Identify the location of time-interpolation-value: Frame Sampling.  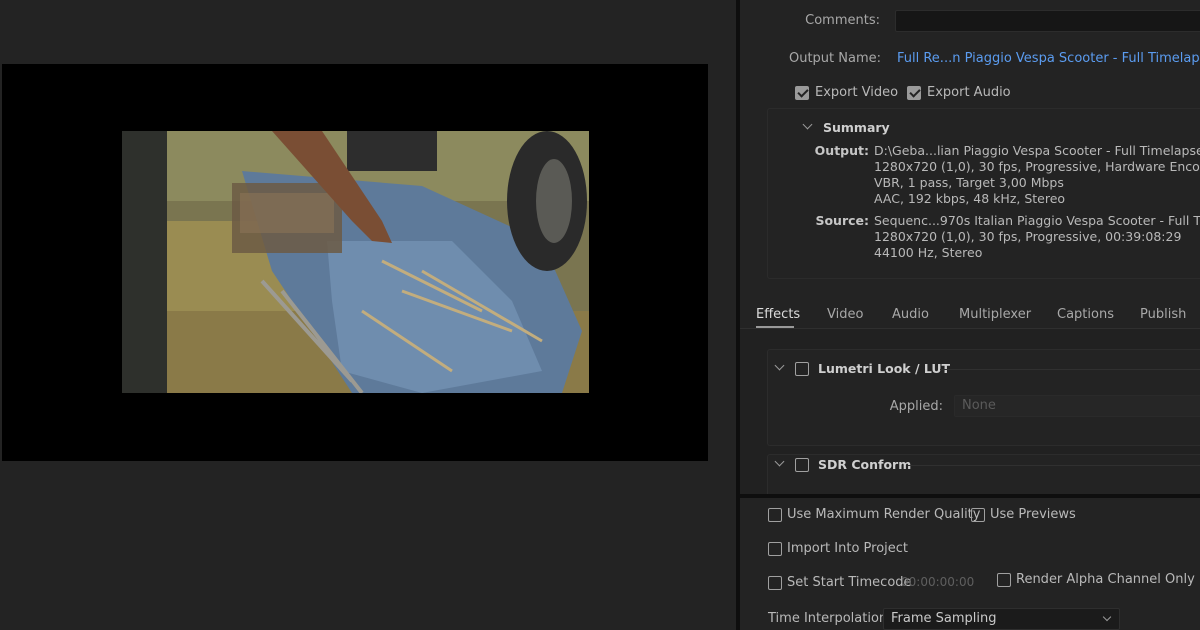
(944, 618).